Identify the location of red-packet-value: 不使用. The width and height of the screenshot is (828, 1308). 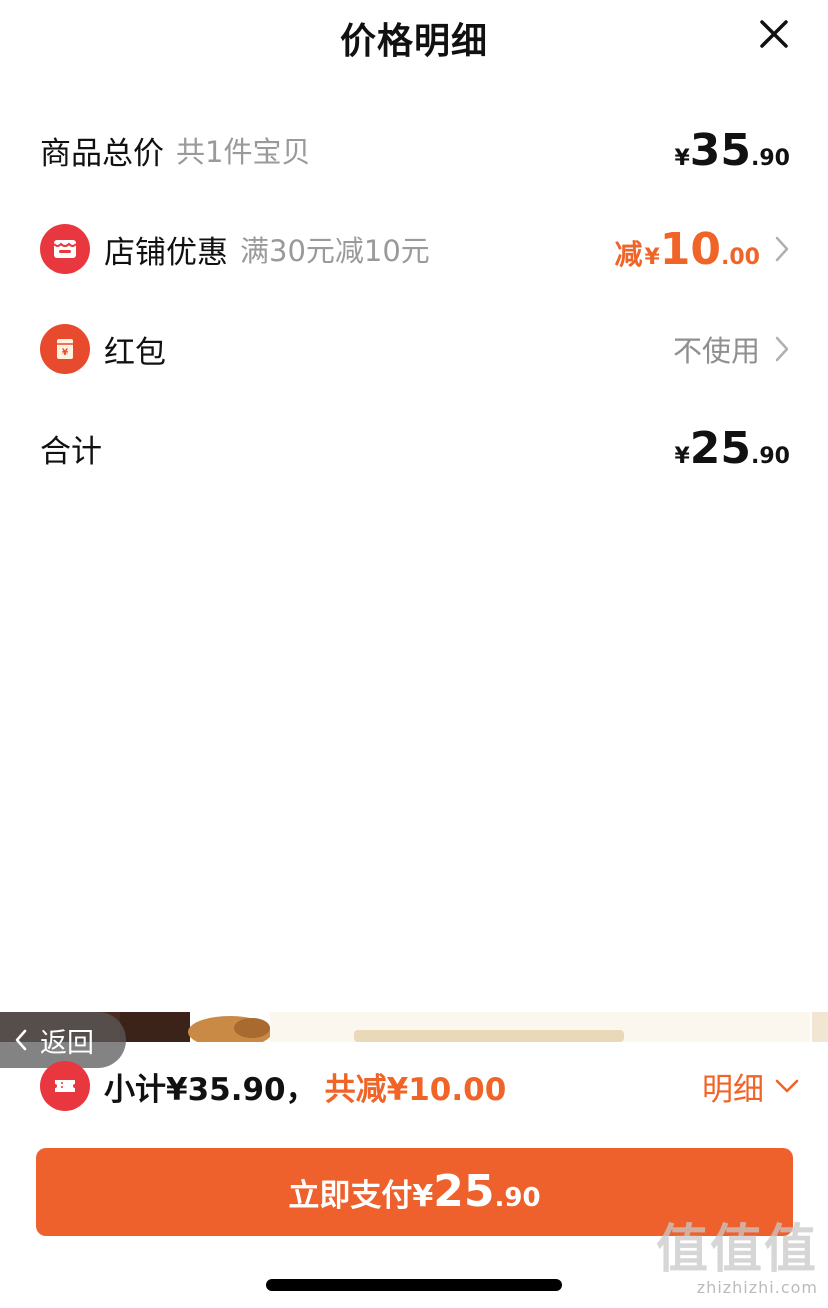
(716, 351).